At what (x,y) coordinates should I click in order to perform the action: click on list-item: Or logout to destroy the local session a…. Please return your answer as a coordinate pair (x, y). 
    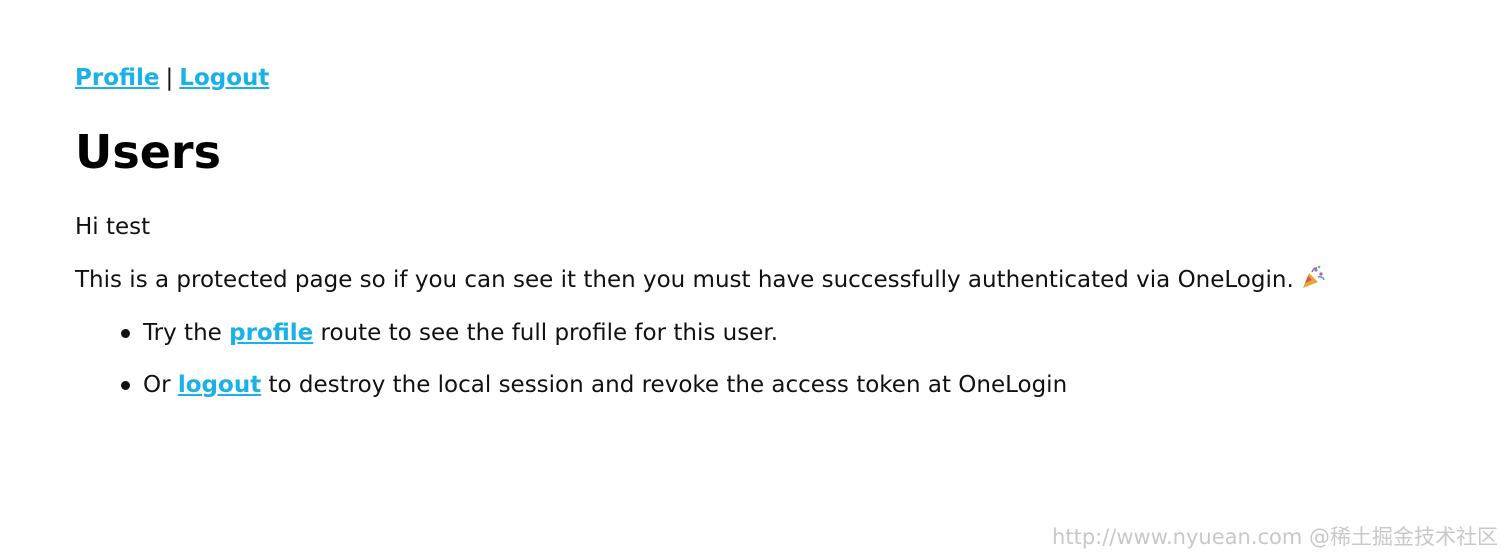
    Looking at the image, I should click on (571, 385).